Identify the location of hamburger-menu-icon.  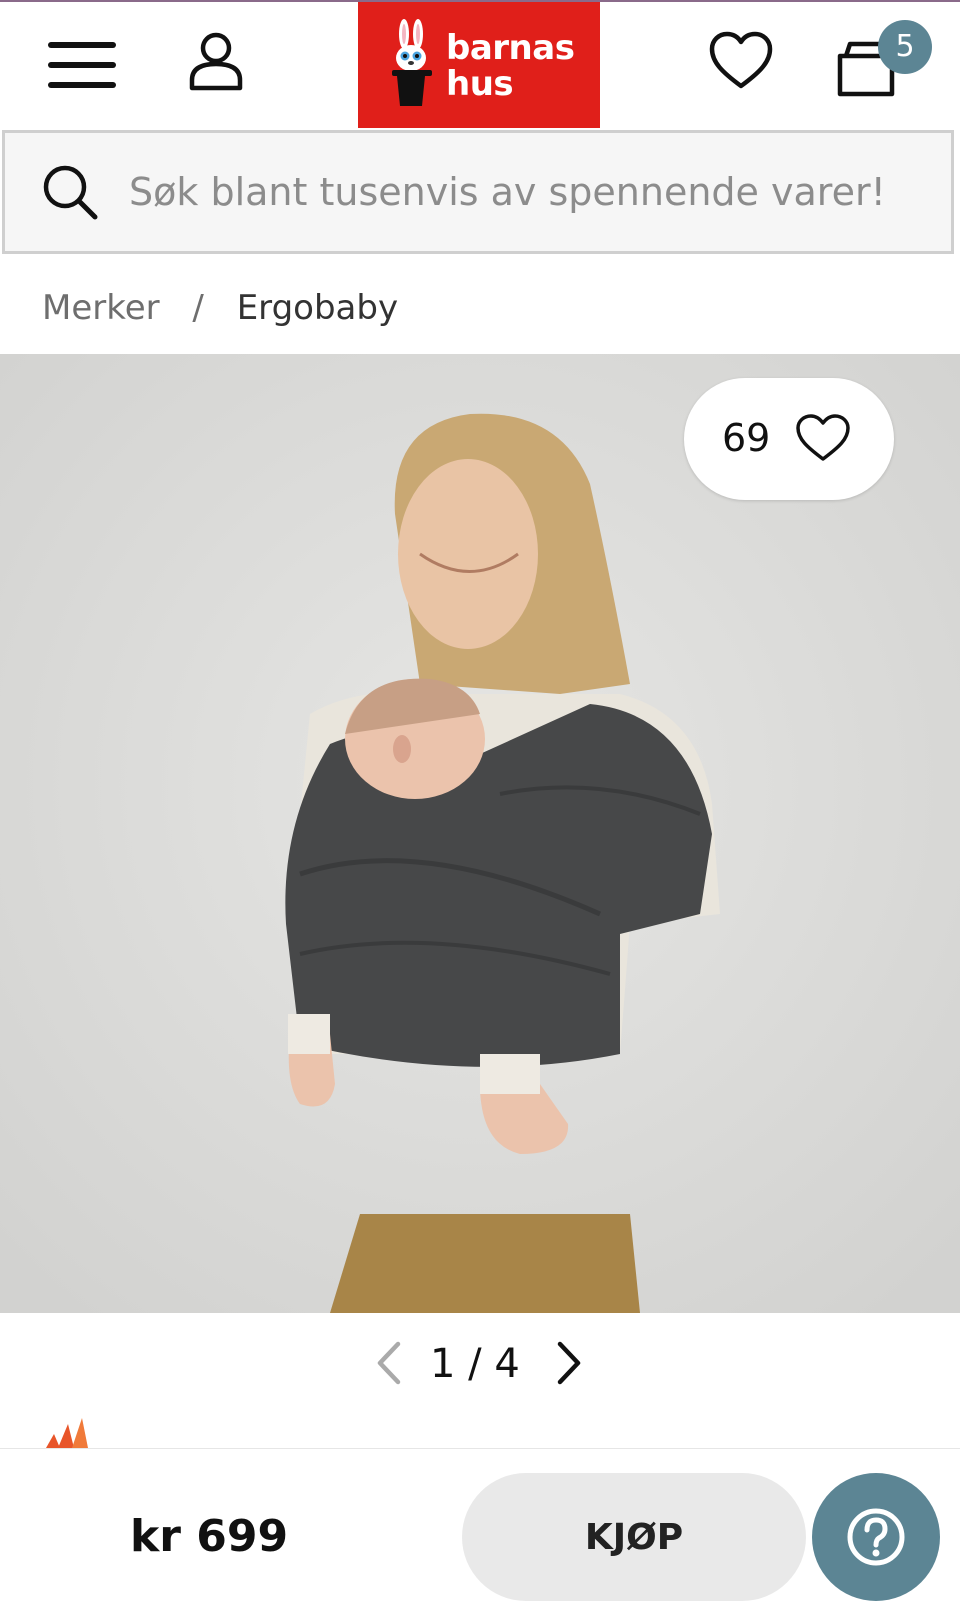
(82, 66).